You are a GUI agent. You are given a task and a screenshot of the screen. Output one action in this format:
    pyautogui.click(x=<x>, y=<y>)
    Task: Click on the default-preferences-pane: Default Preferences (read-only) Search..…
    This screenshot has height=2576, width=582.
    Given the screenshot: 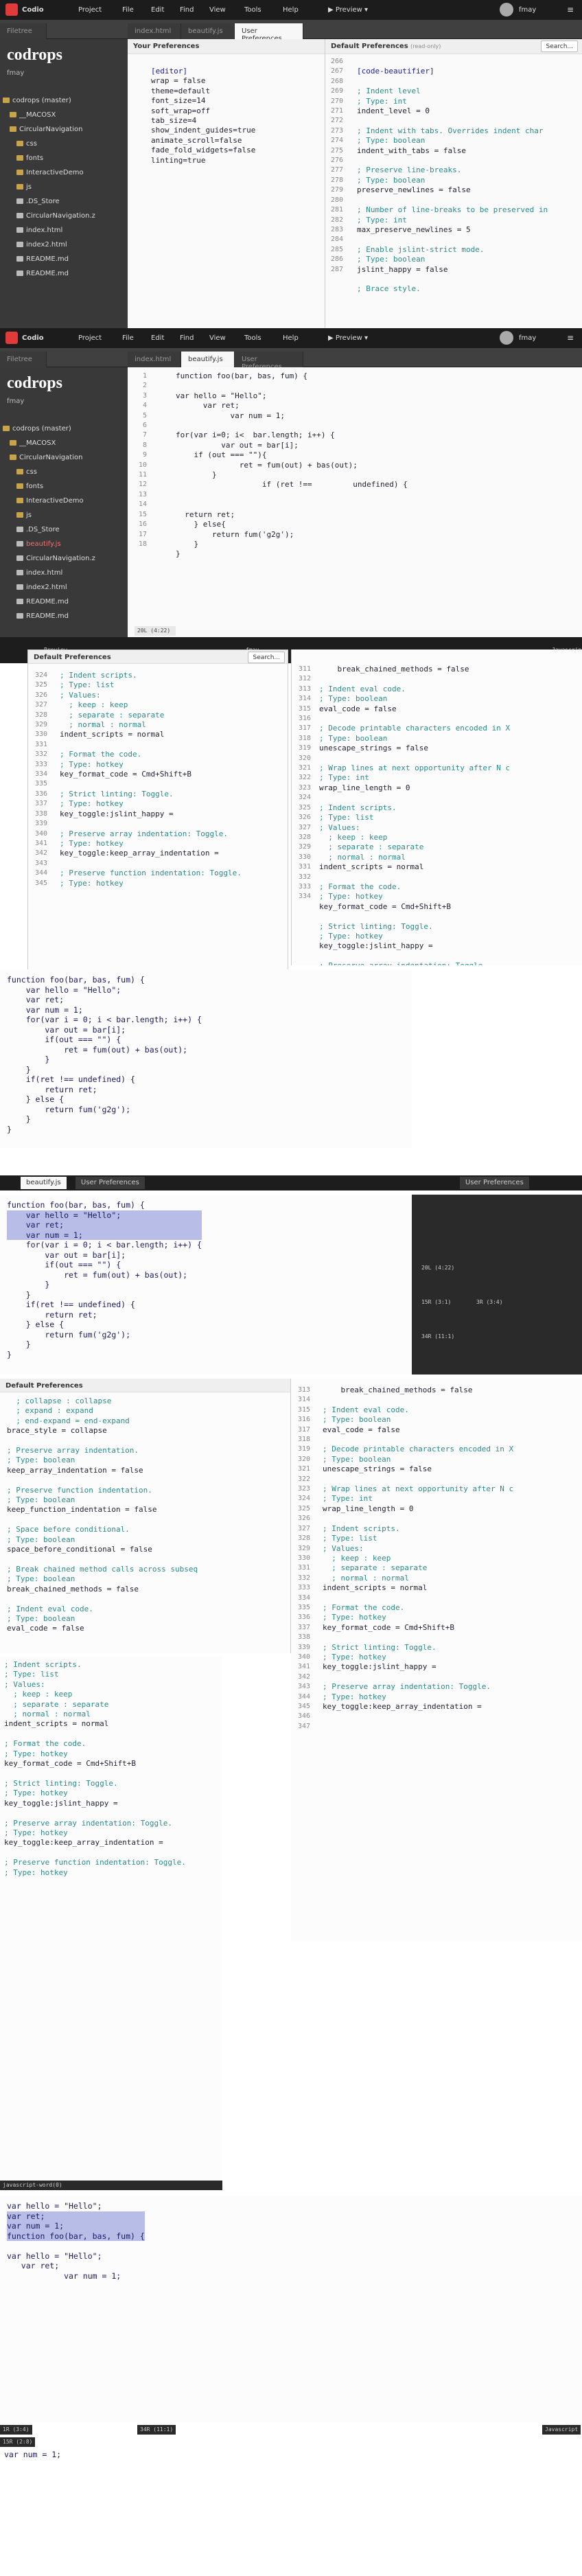 What is the action you would take?
    pyautogui.click(x=453, y=184)
    